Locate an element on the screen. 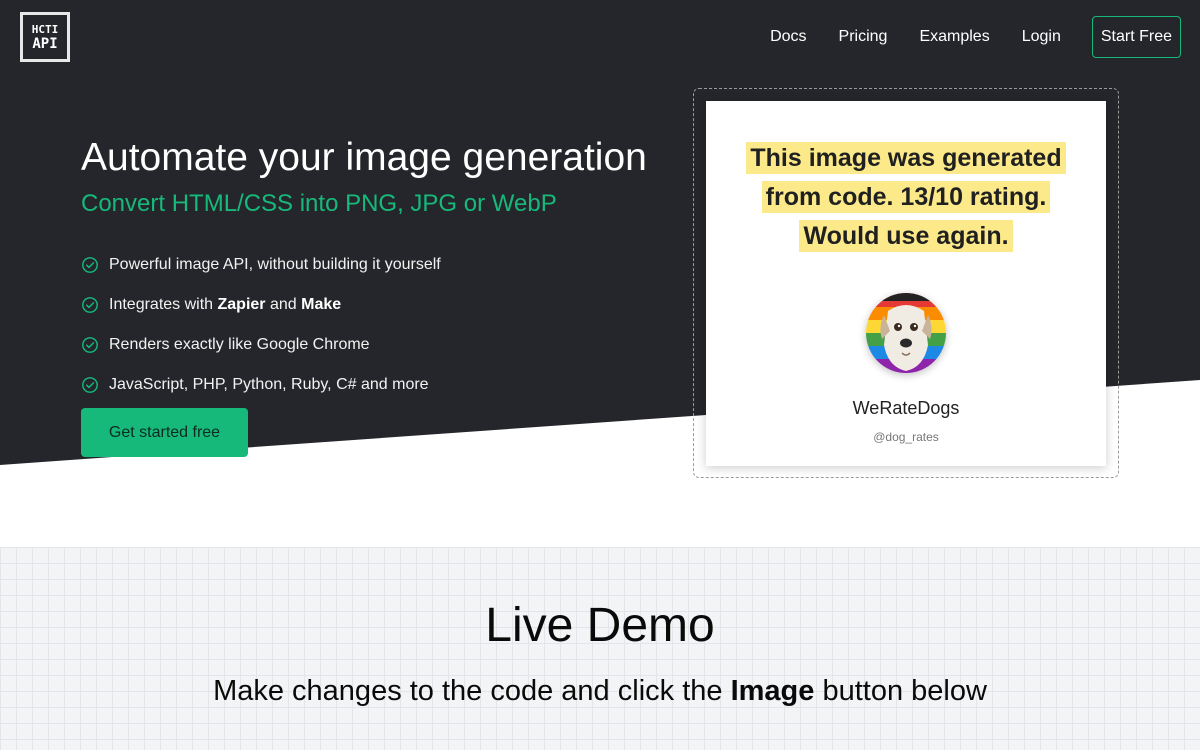 This screenshot has width=1200, height=750. feature-item: Renders exactly like Google Chrome is located at coordinates (261, 345).